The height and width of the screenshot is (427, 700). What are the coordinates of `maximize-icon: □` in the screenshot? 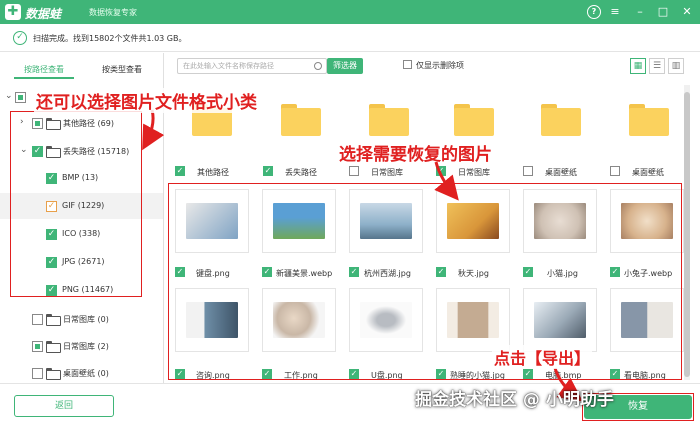 It's located at (663, 12).